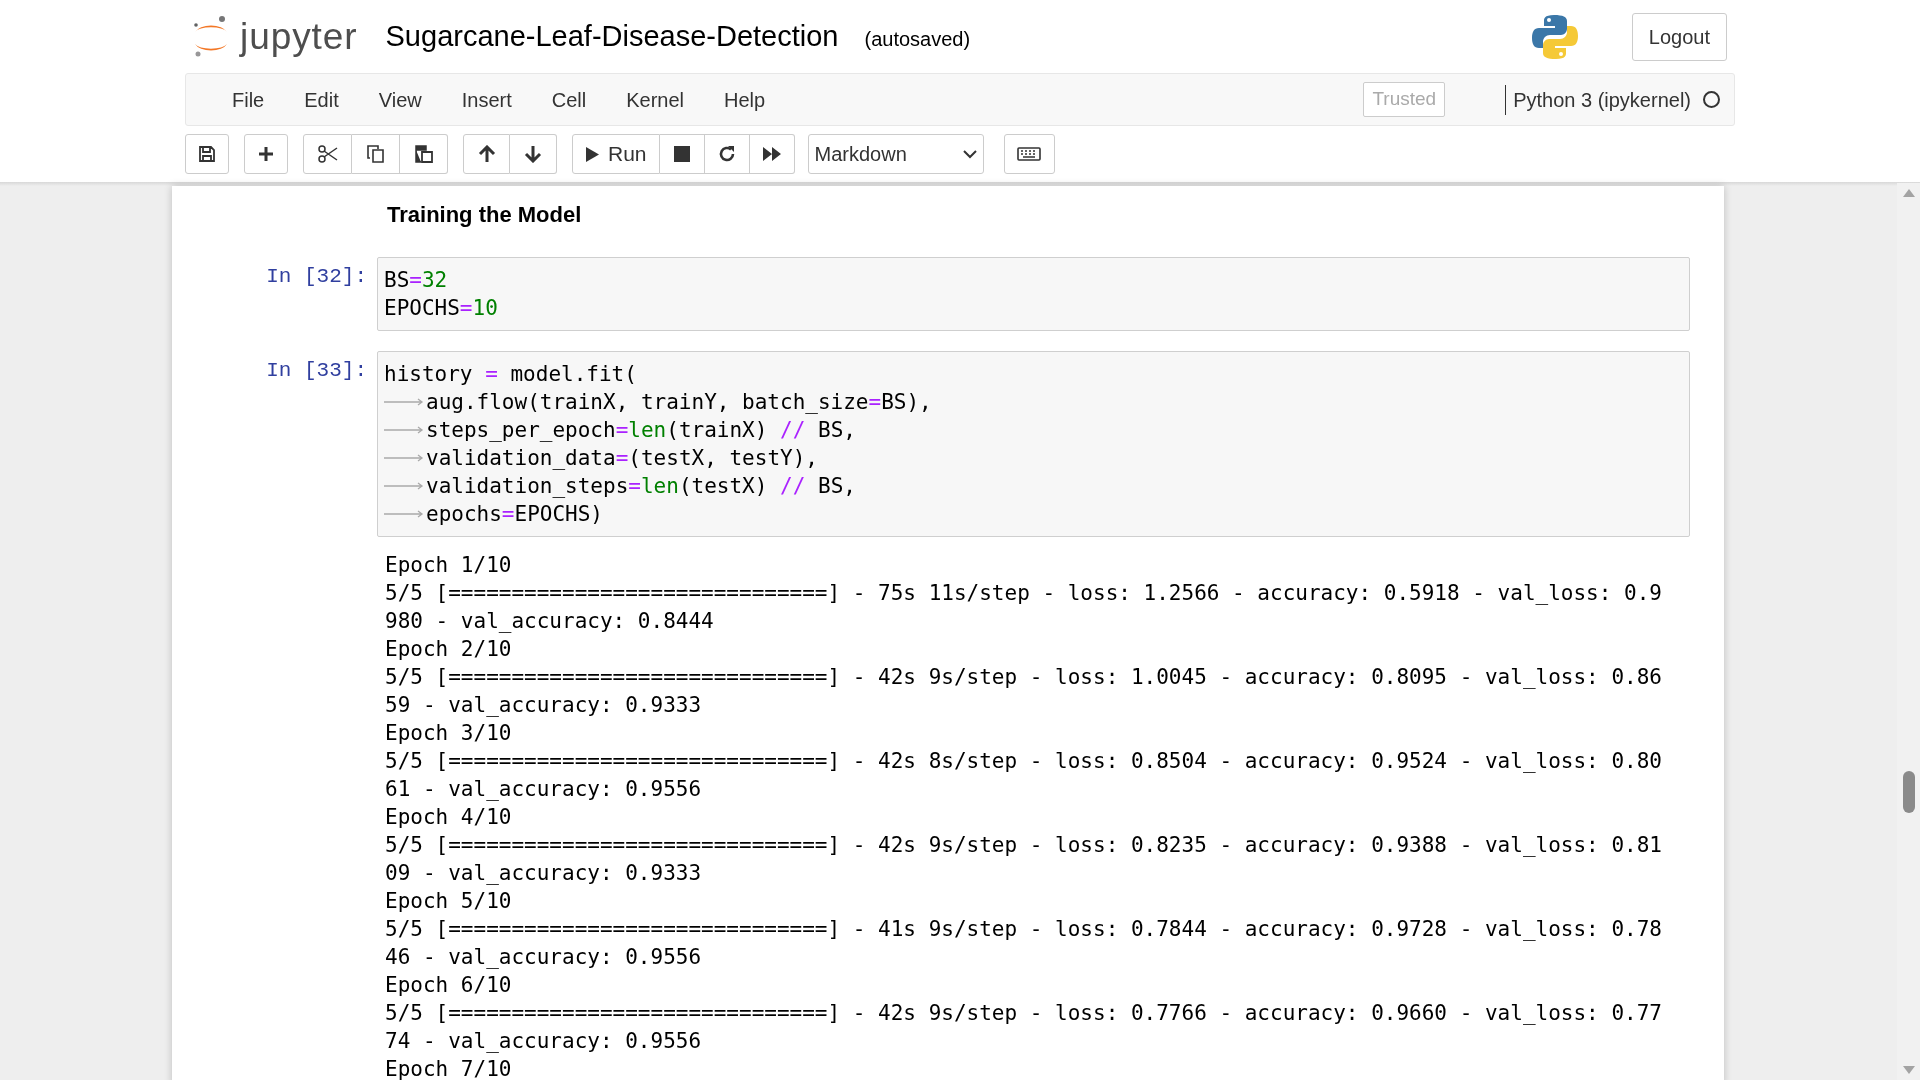 This screenshot has height=1080, width=1920. What do you see at coordinates (543, 705) in the screenshot?
I see `output-line: 59 - val_accuracy: 0.9333` at bounding box center [543, 705].